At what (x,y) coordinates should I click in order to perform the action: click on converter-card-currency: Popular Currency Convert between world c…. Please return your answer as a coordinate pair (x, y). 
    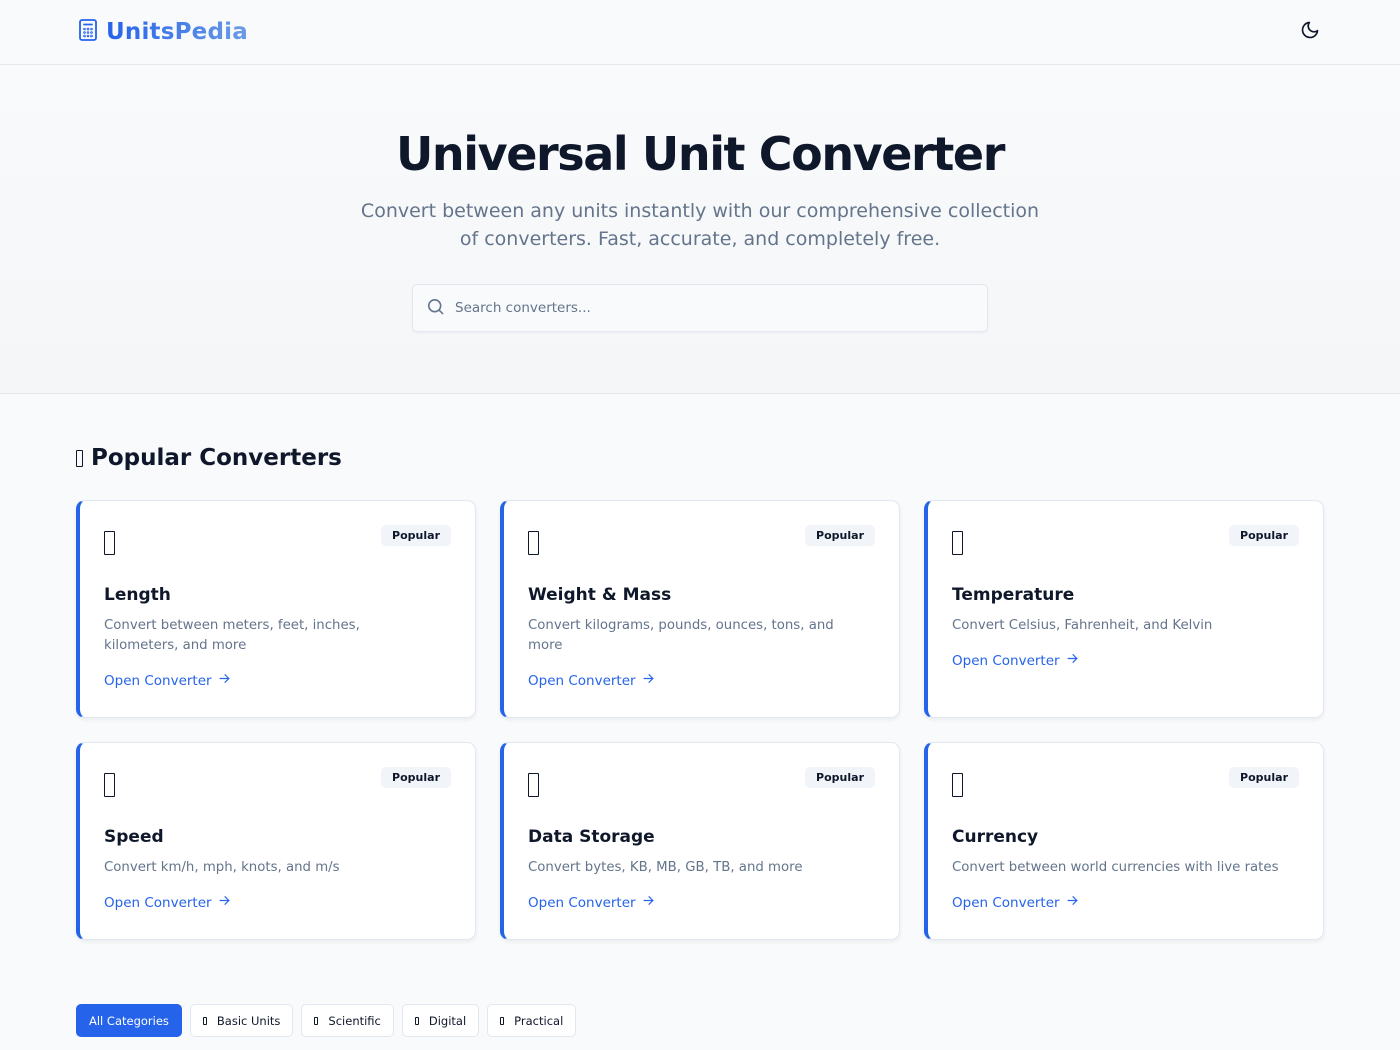
    Looking at the image, I should click on (1124, 841).